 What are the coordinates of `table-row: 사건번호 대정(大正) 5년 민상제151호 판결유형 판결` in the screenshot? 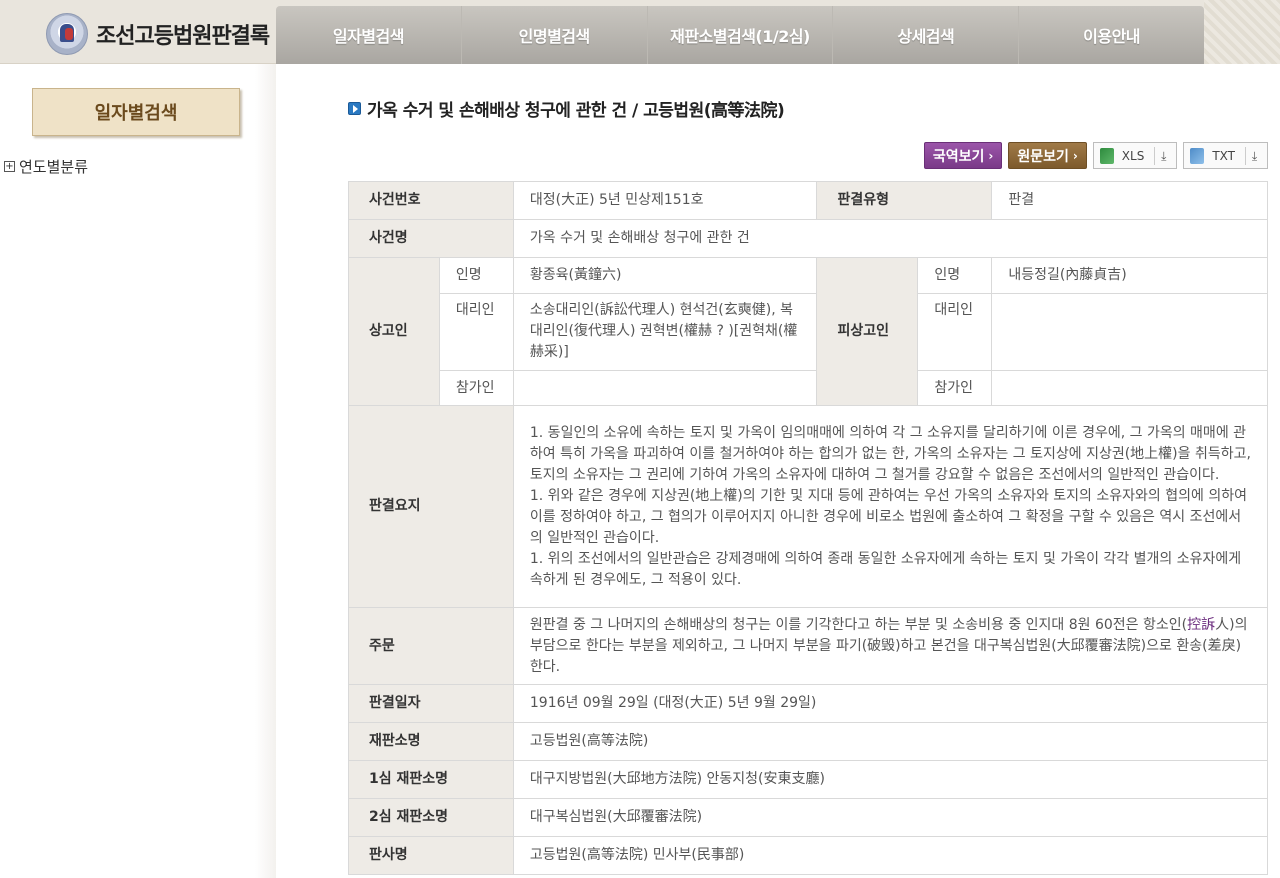 It's located at (808, 200).